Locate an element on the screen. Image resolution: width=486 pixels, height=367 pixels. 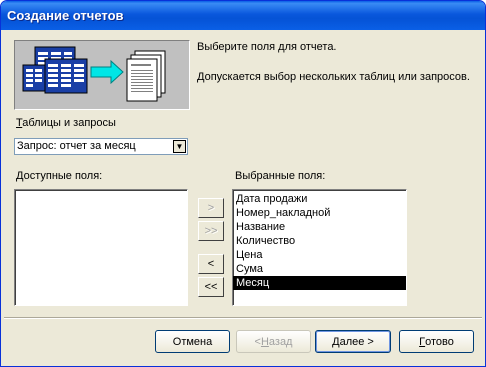
tables-queries-label-rest: аблицы и запросы is located at coordinates (69, 123).